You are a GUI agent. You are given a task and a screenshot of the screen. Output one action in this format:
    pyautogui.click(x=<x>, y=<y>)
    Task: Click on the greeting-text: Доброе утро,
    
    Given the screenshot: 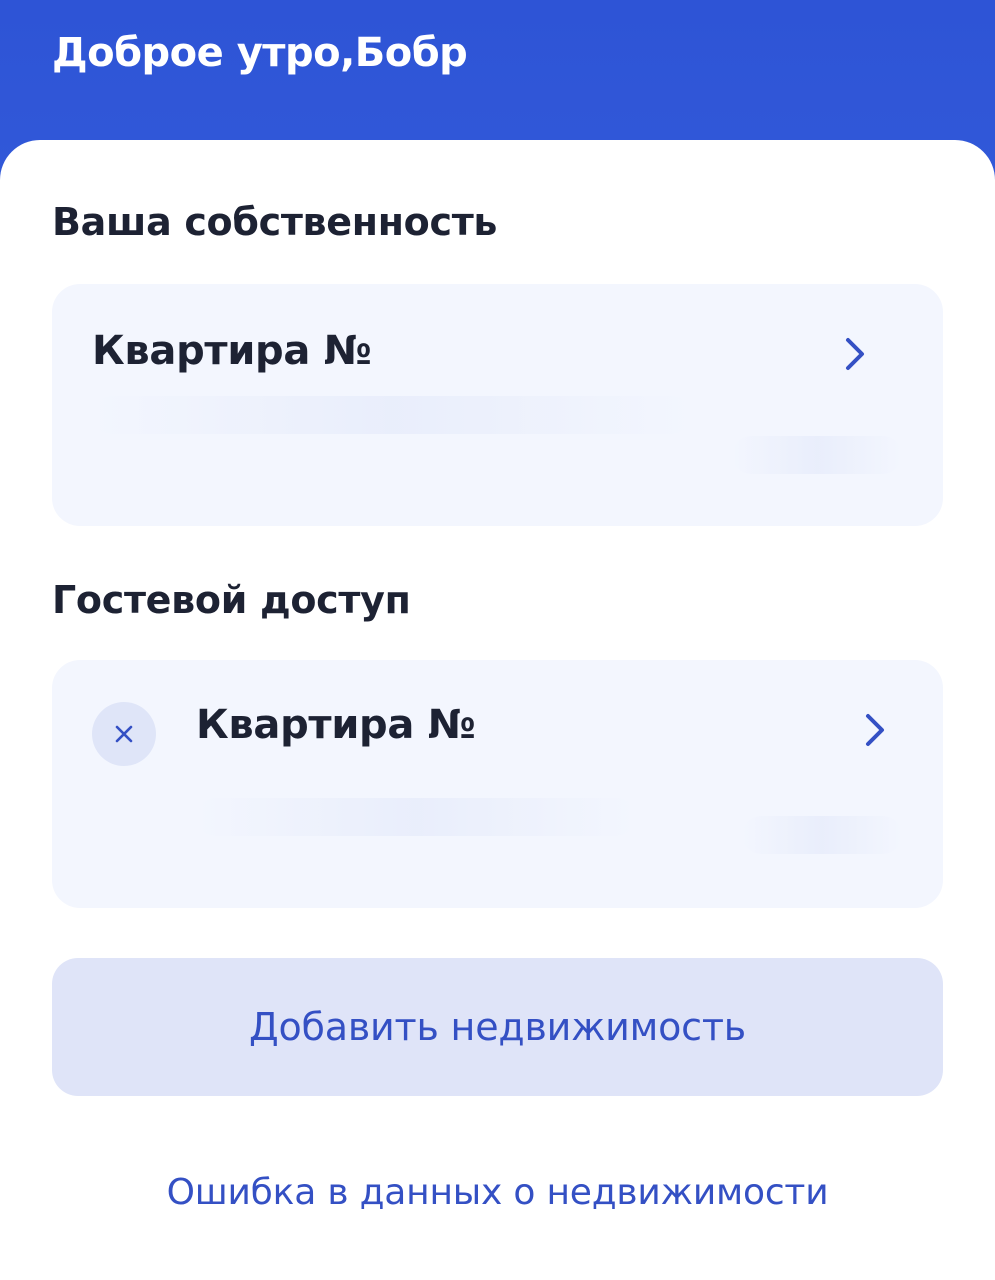 What is the action you would take?
    pyautogui.click(x=203, y=53)
    